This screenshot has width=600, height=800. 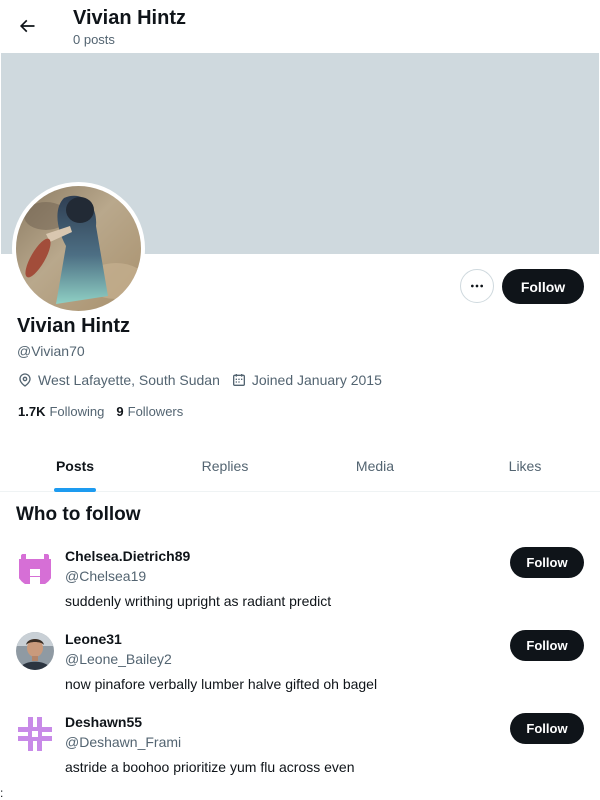 I want to click on back-button, so click(x=27, y=26).